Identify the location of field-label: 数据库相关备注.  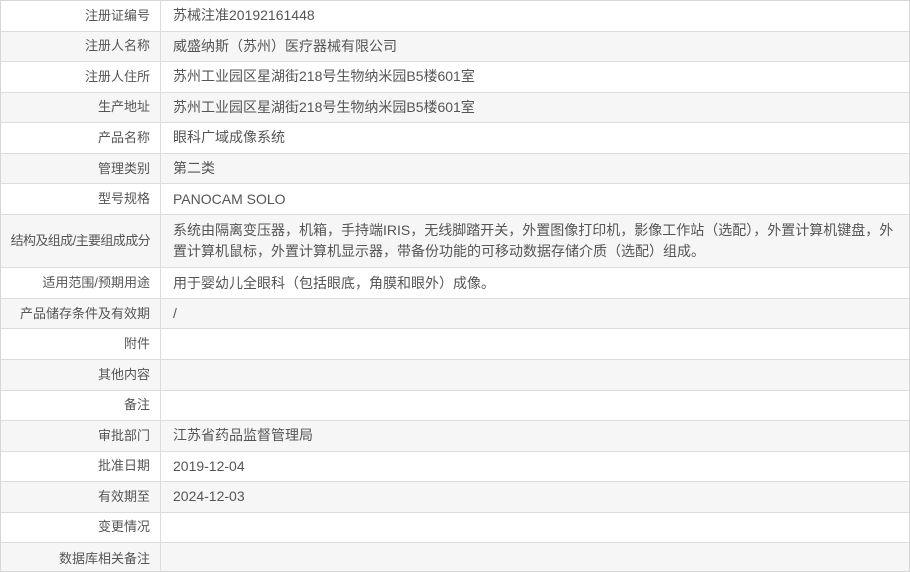
(81, 557).